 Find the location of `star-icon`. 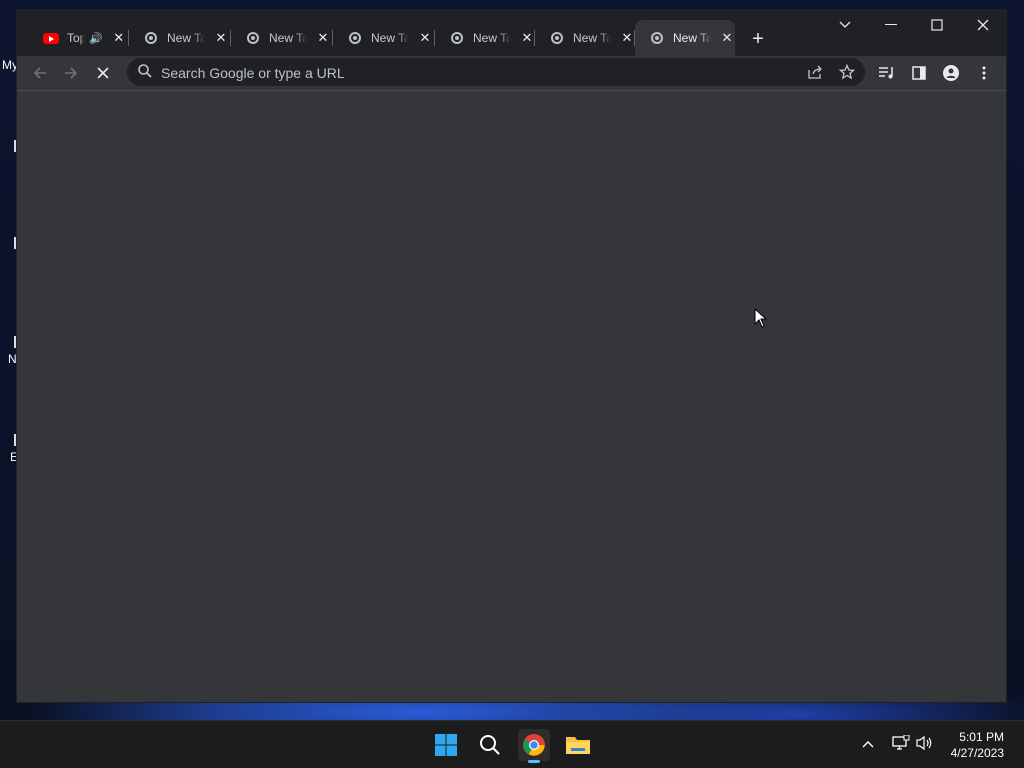

star-icon is located at coordinates (847, 72).